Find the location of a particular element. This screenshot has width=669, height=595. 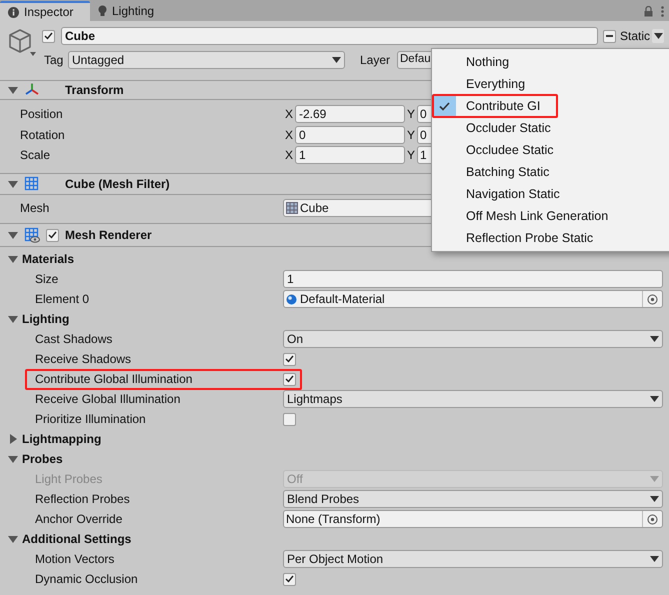

menu-item: Nothing is located at coordinates (550, 62).